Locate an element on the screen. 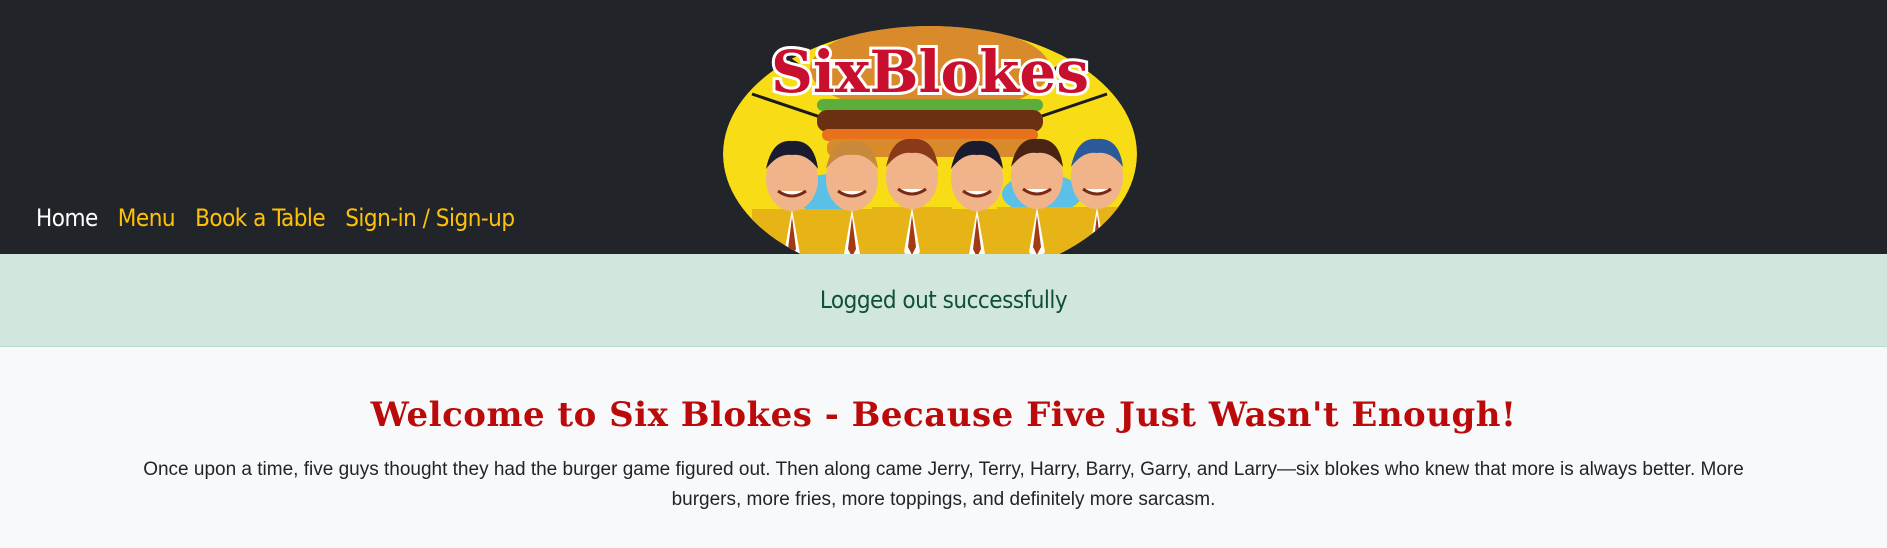  logo-text: SixBlokes is located at coordinates (930, 72).